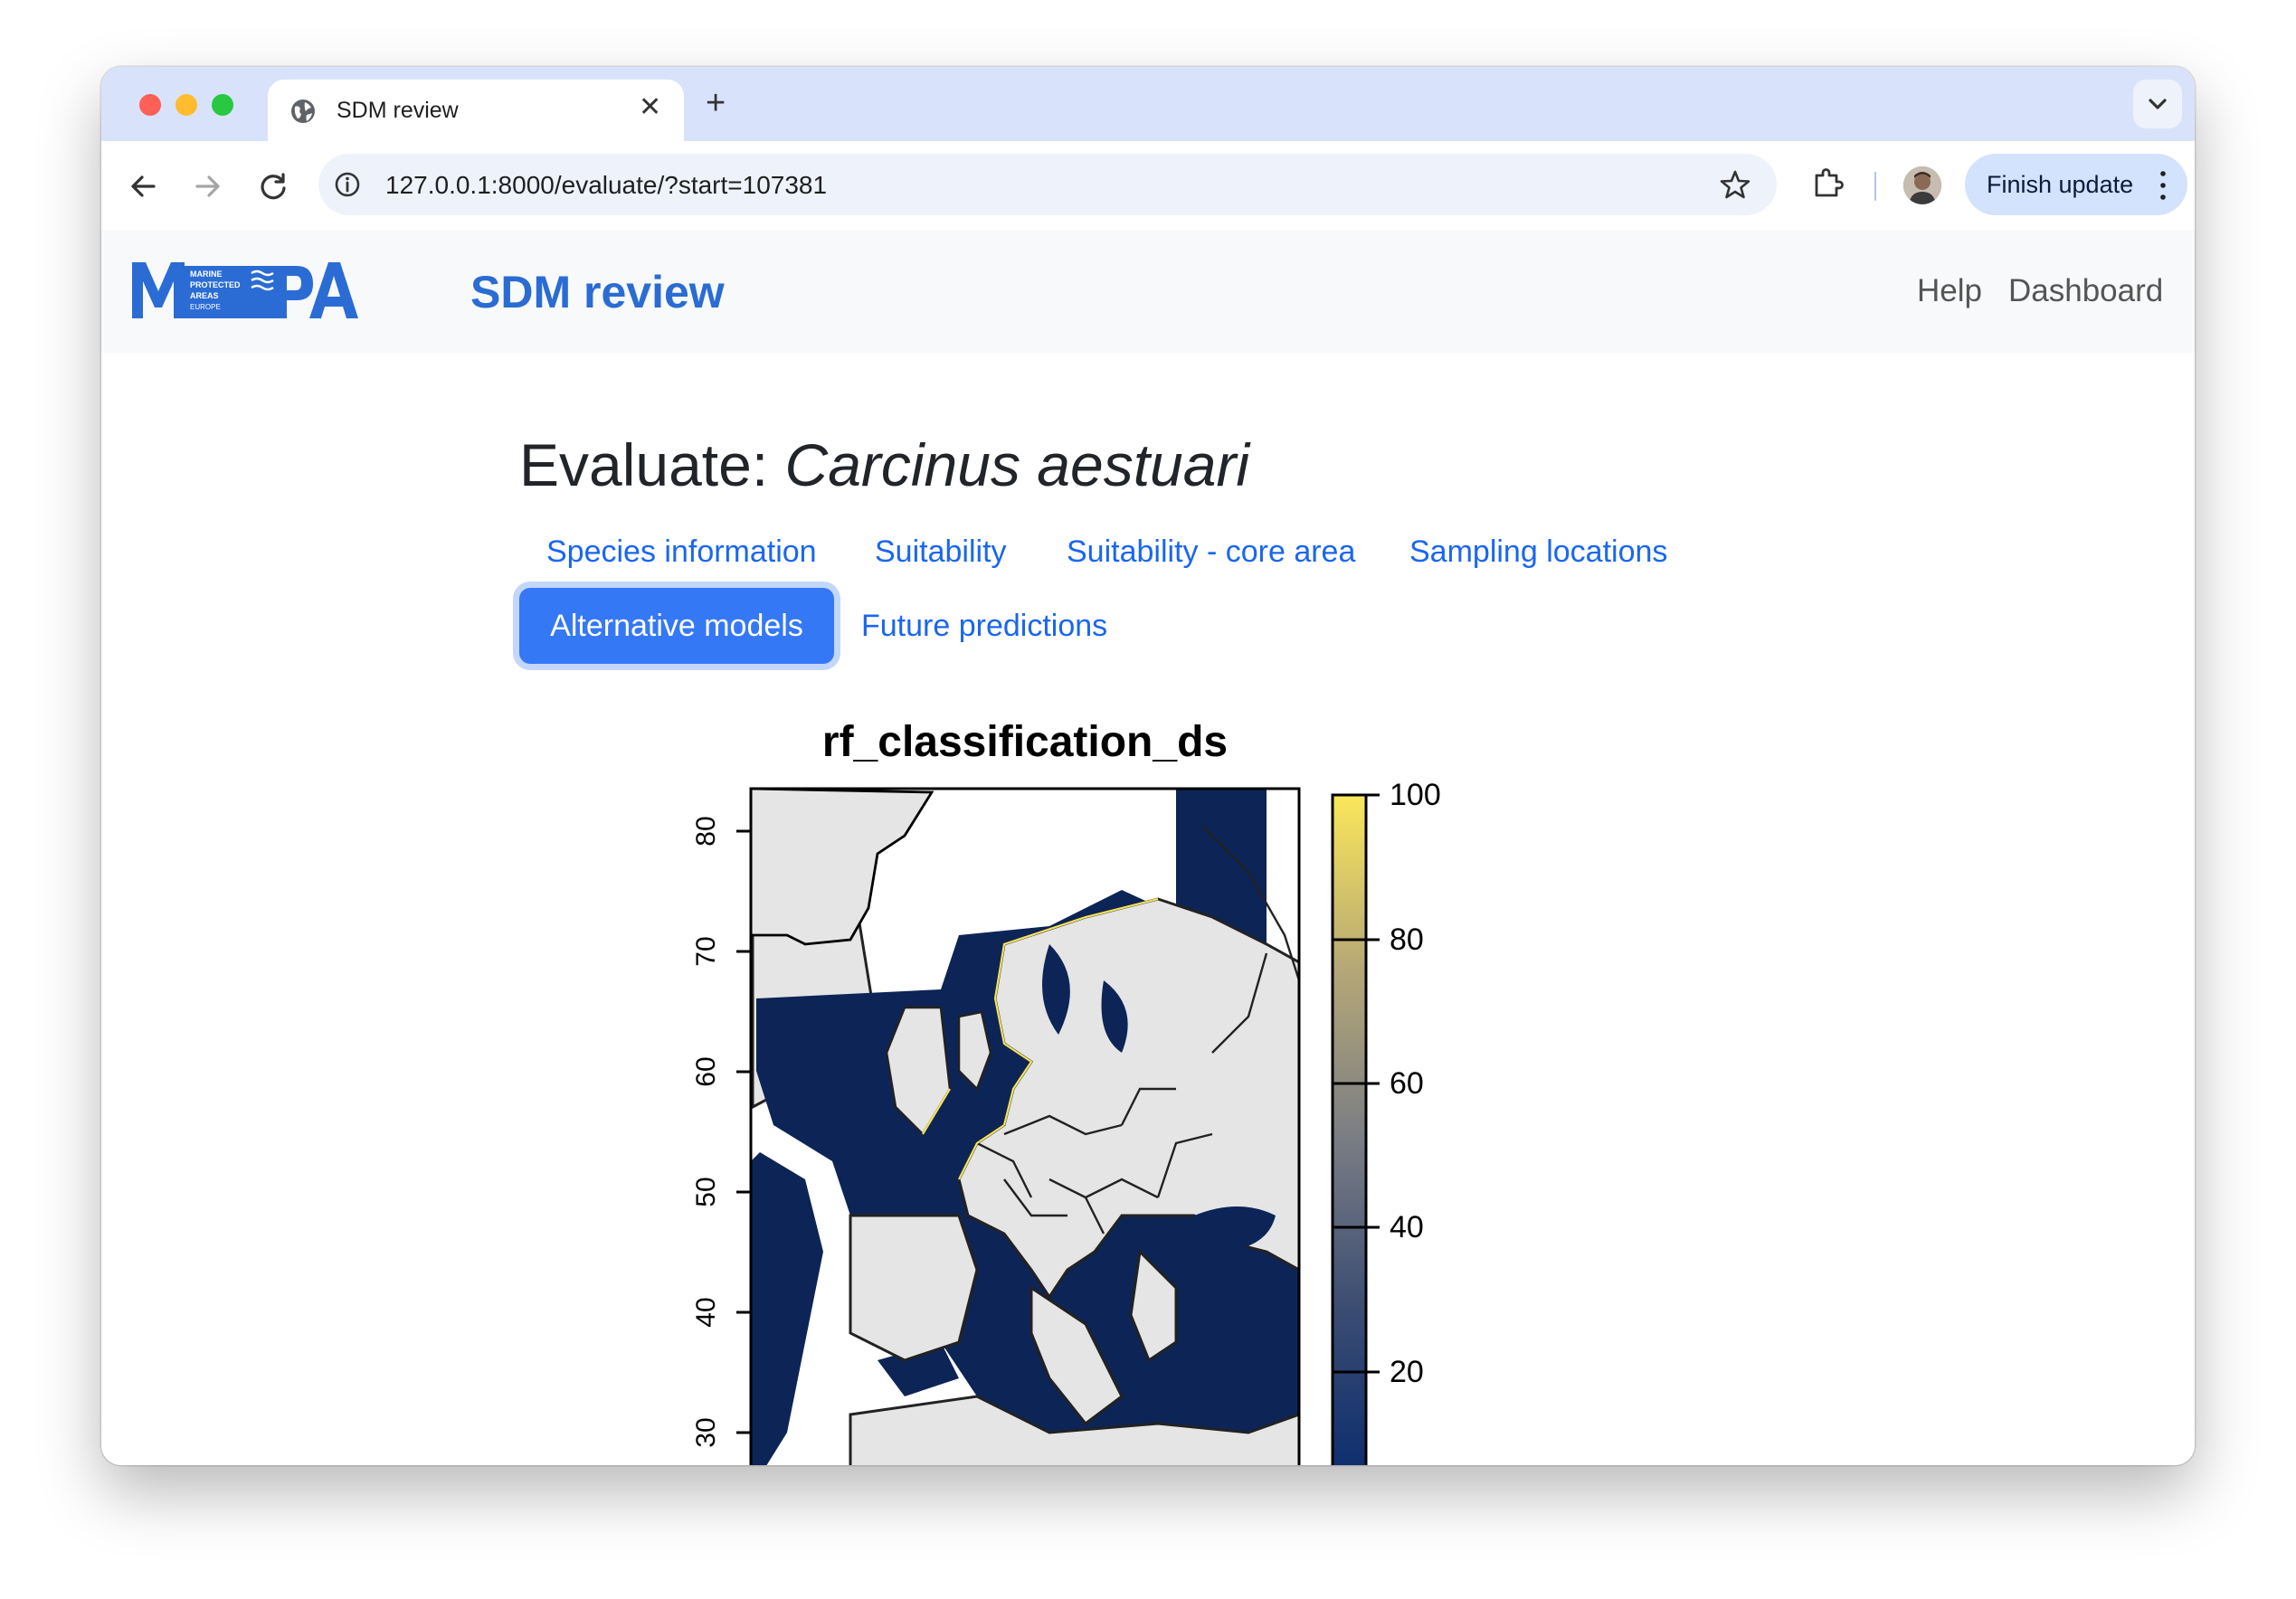 This screenshot has width=2296, height=1599. What do you see at coordinates (1025, 742) in the screenshot?
I see `plot-title: rf_classification_ds` at bounding box center [1025, 742].